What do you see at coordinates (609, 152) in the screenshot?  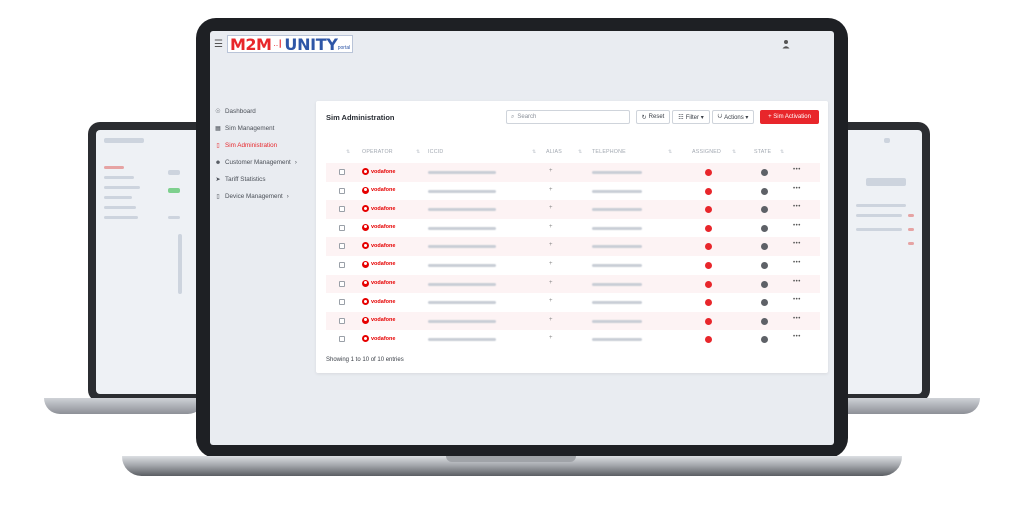 I see `col-telephone: TELEPHONE` at bounding box center [609, 152].